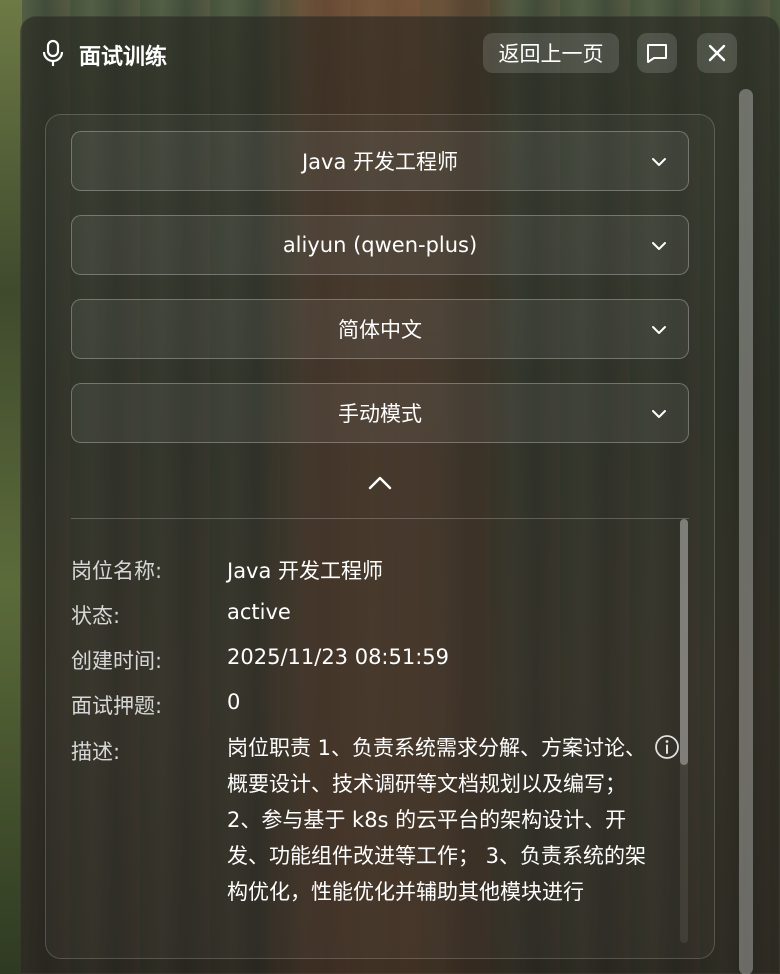 Image resolution: width=780 pixels, height=974 pixels. I want to click on close-button, so click(717, 53).